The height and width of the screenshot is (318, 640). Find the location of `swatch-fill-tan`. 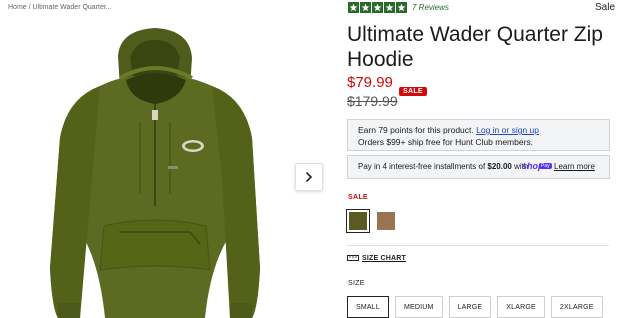

swatch-fill-tan is located at coordinates (386, 221).